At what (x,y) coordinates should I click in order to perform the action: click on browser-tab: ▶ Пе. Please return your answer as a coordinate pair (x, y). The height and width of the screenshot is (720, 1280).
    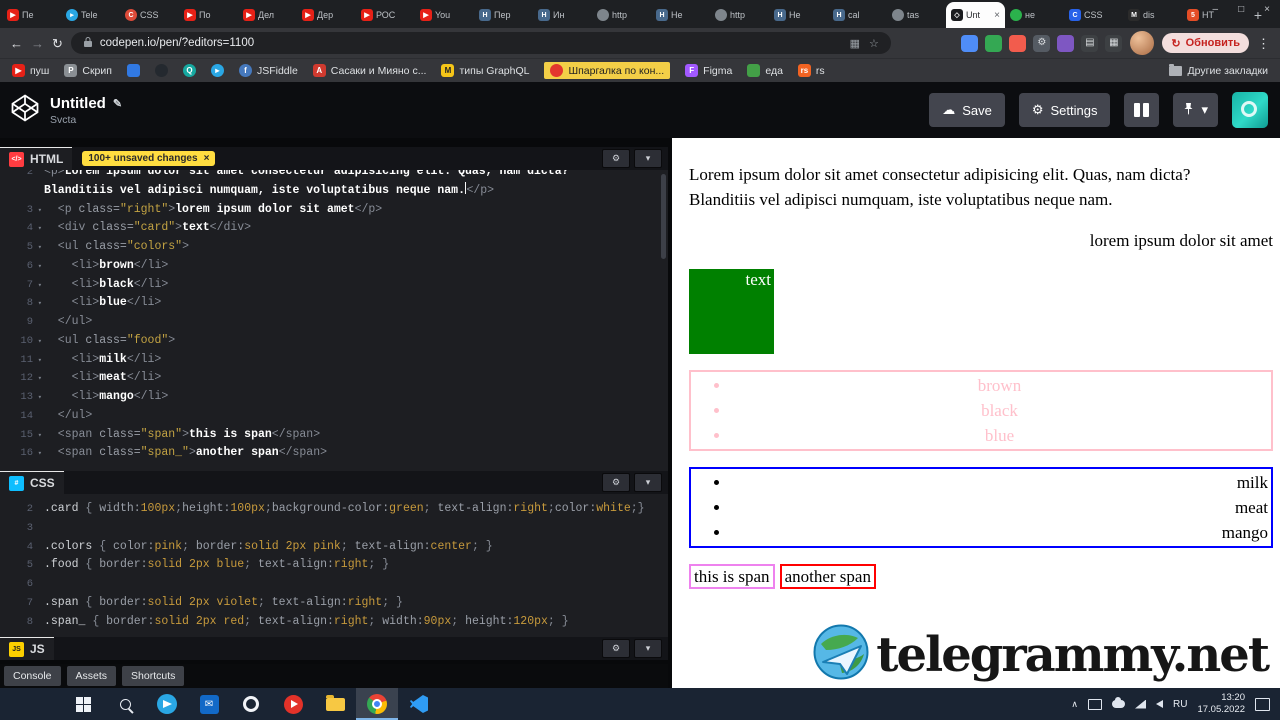
    Looking at the image, I should click on (31, 15).